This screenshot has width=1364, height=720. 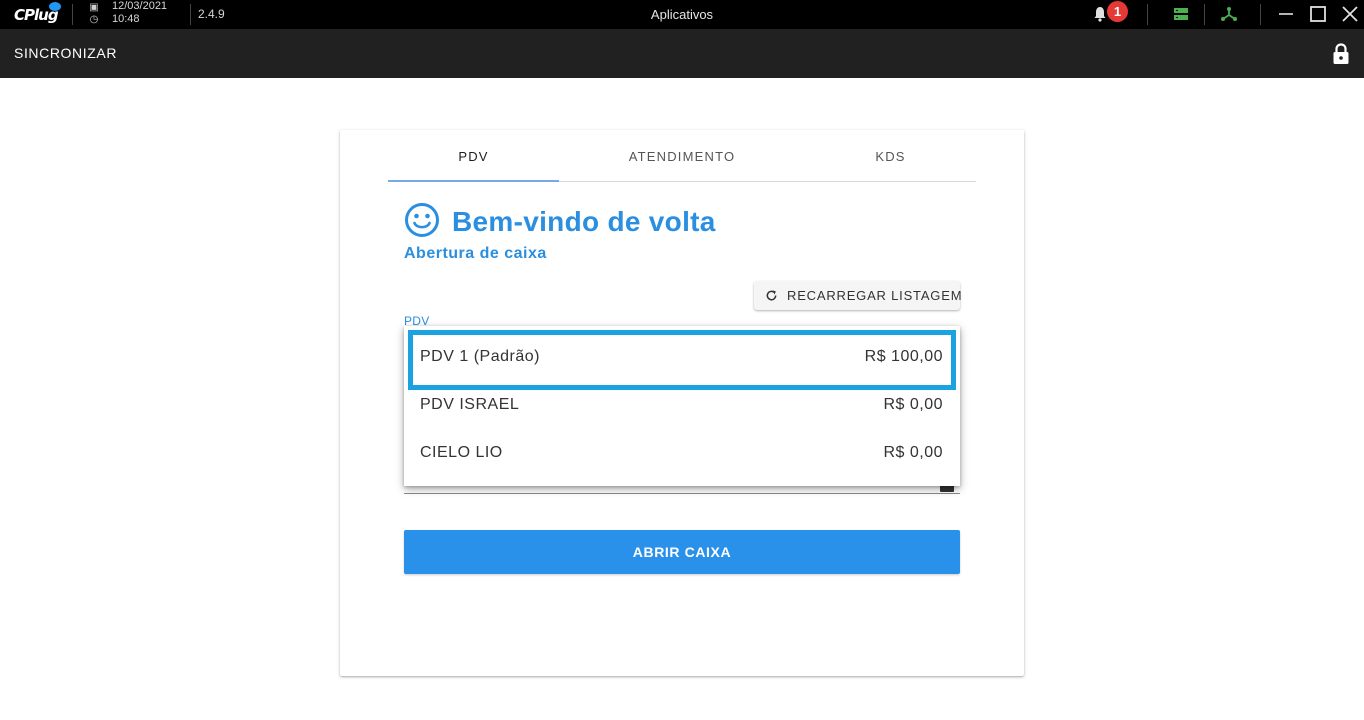 What do you see at coordinates (771, 295) in the screenshot?
I see `refresh-icon` at bounding box center [771, 295].